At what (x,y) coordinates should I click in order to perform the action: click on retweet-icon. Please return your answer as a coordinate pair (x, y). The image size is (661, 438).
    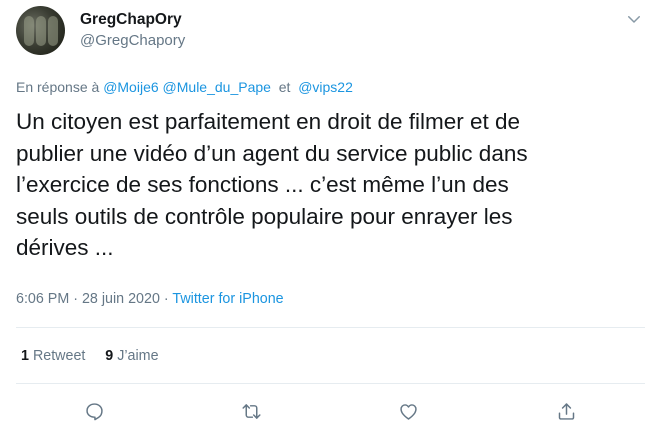
    Looking at the image, I should click on (251, 411).